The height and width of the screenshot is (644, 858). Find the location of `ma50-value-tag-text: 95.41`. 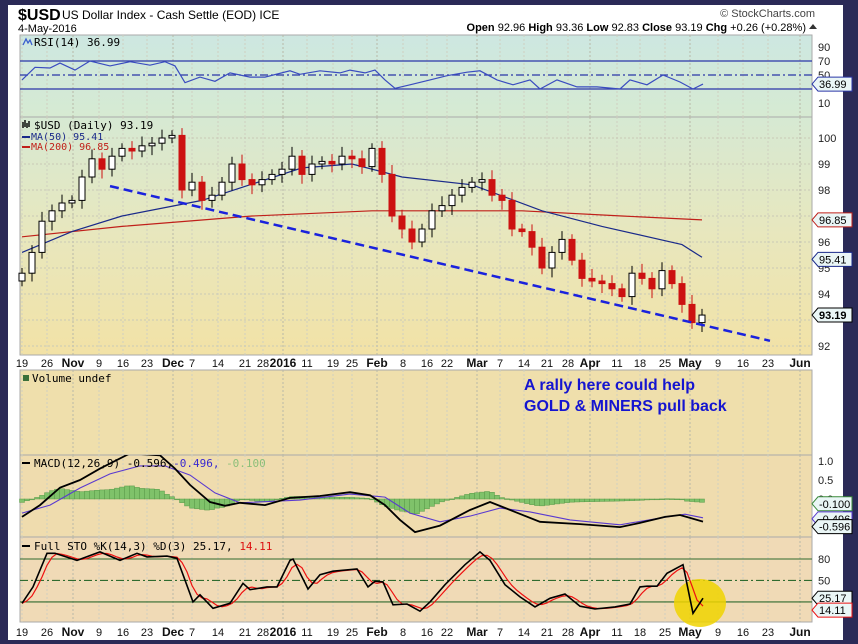

ma50-value-tag-text: 95.41 is located at coordinates (833, 260).